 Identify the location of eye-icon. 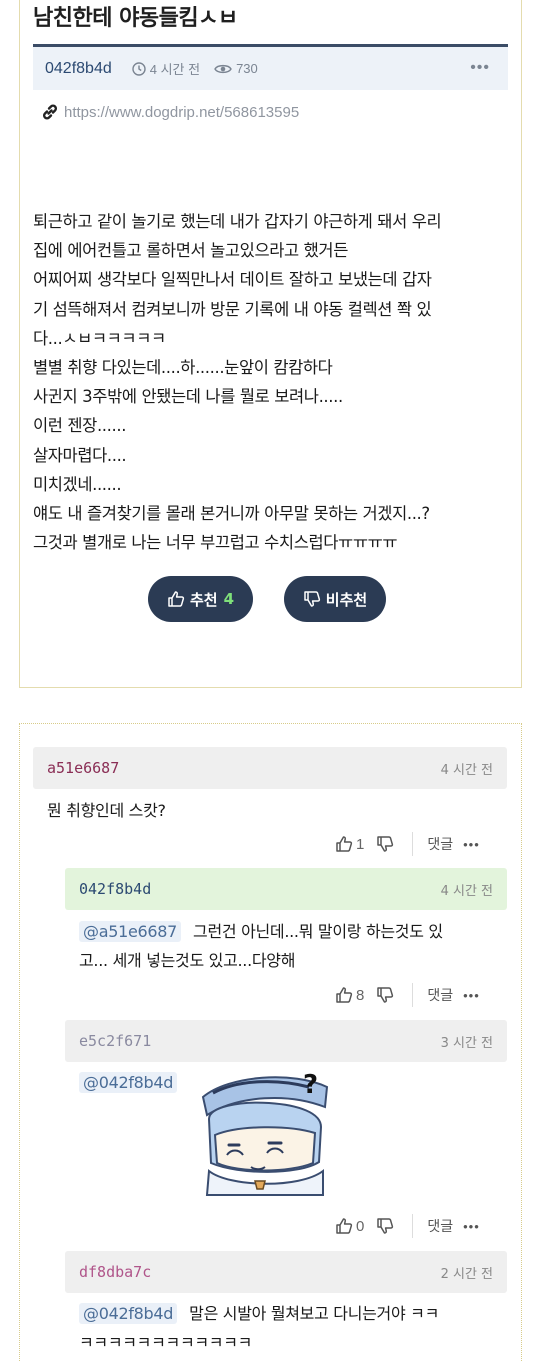
(223, 68).